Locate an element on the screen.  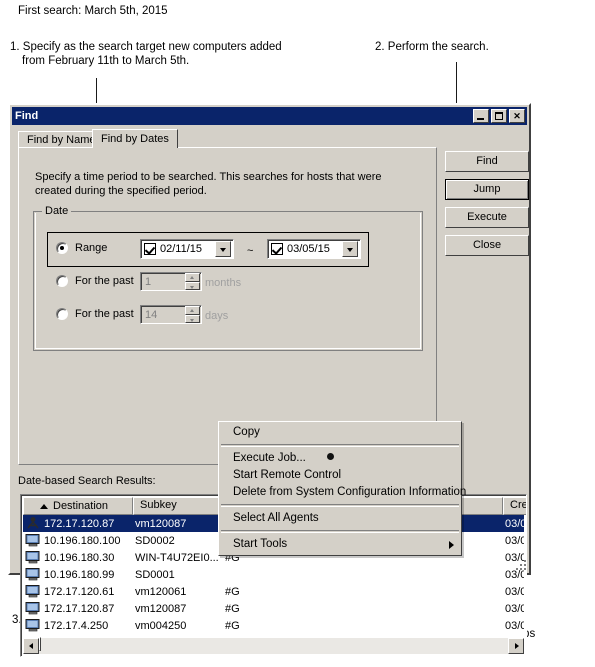
column-header-destination-label: Destination is located at coordinates (81, 505).